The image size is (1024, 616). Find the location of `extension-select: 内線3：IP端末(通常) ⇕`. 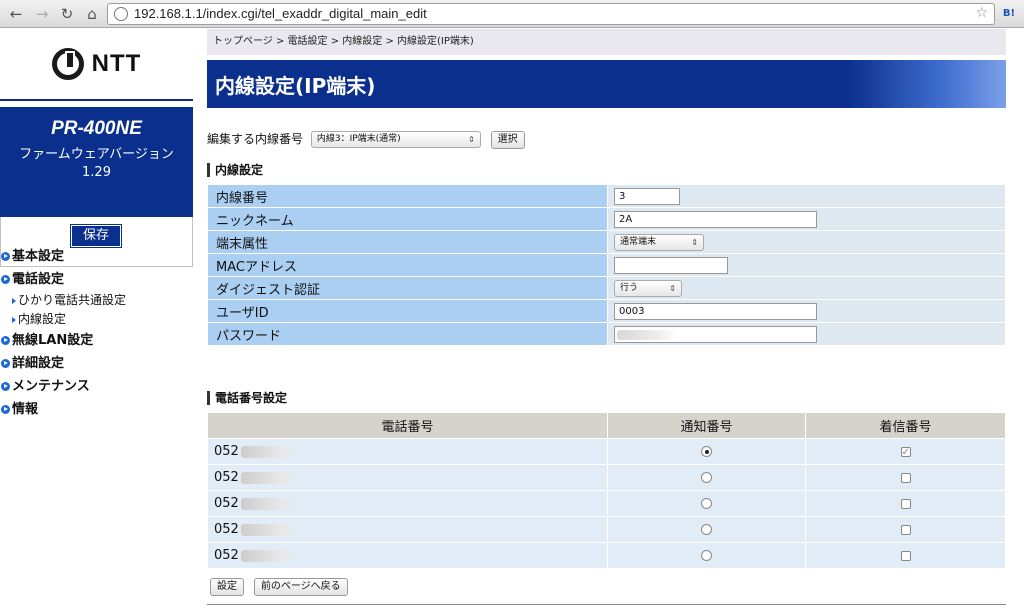

extension-select: 内線3：IP端末(通常) ⇕ is located at coordinates (395, 139).